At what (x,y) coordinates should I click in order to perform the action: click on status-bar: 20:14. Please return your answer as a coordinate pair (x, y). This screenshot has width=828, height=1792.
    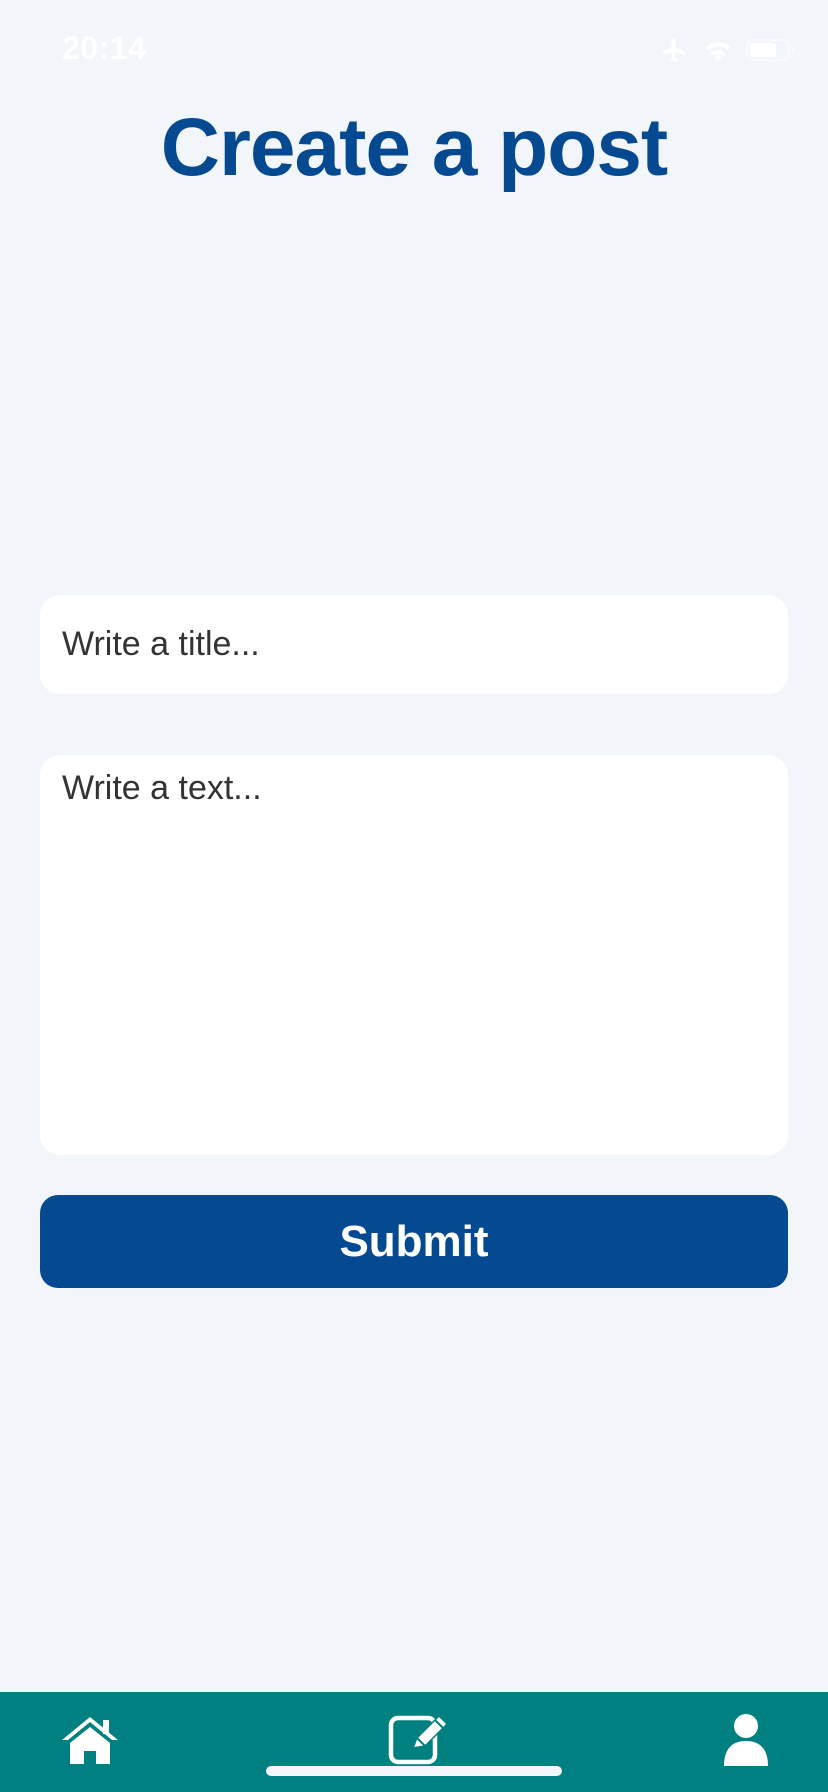
    Looking at the image, I should click on (414, 50).